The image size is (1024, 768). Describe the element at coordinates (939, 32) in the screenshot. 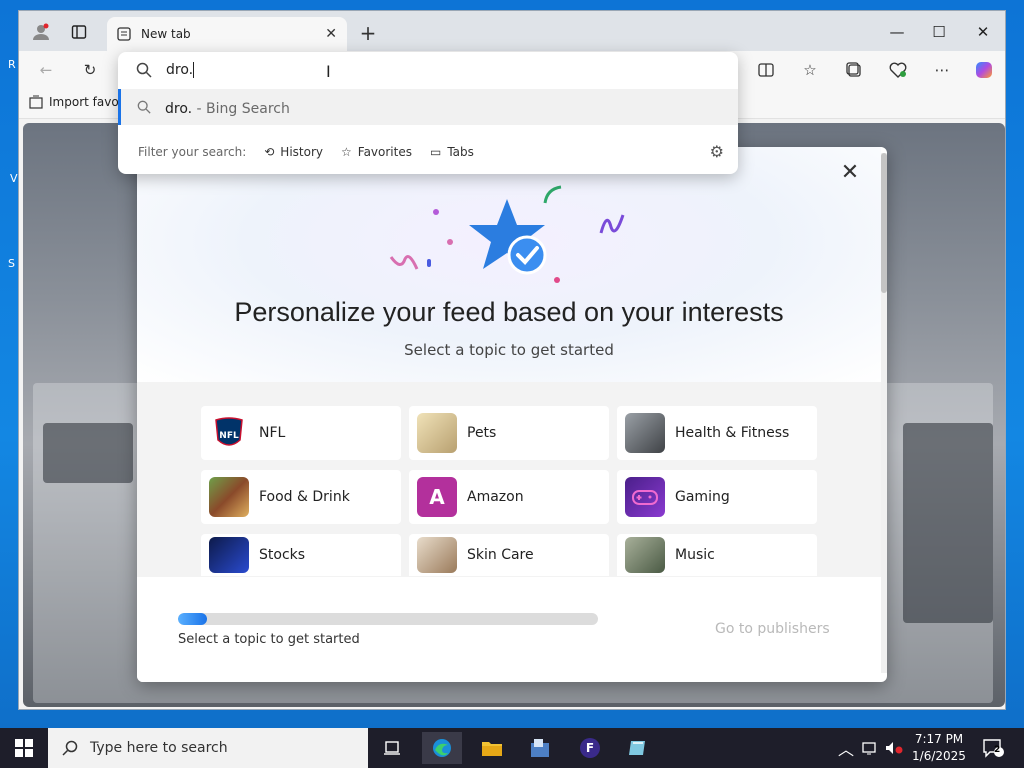

I see `maximize-icon: ☐` at that location.